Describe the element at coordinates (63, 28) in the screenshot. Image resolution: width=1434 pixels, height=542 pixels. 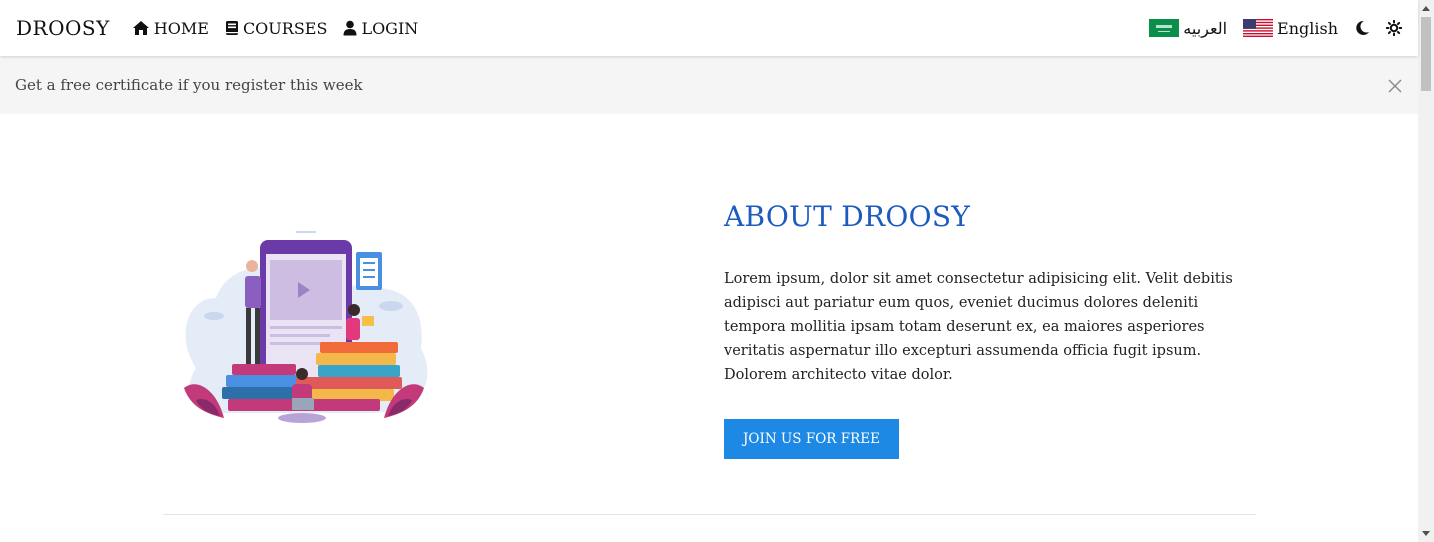
I see `brand-logo: DROOSY` at that location.